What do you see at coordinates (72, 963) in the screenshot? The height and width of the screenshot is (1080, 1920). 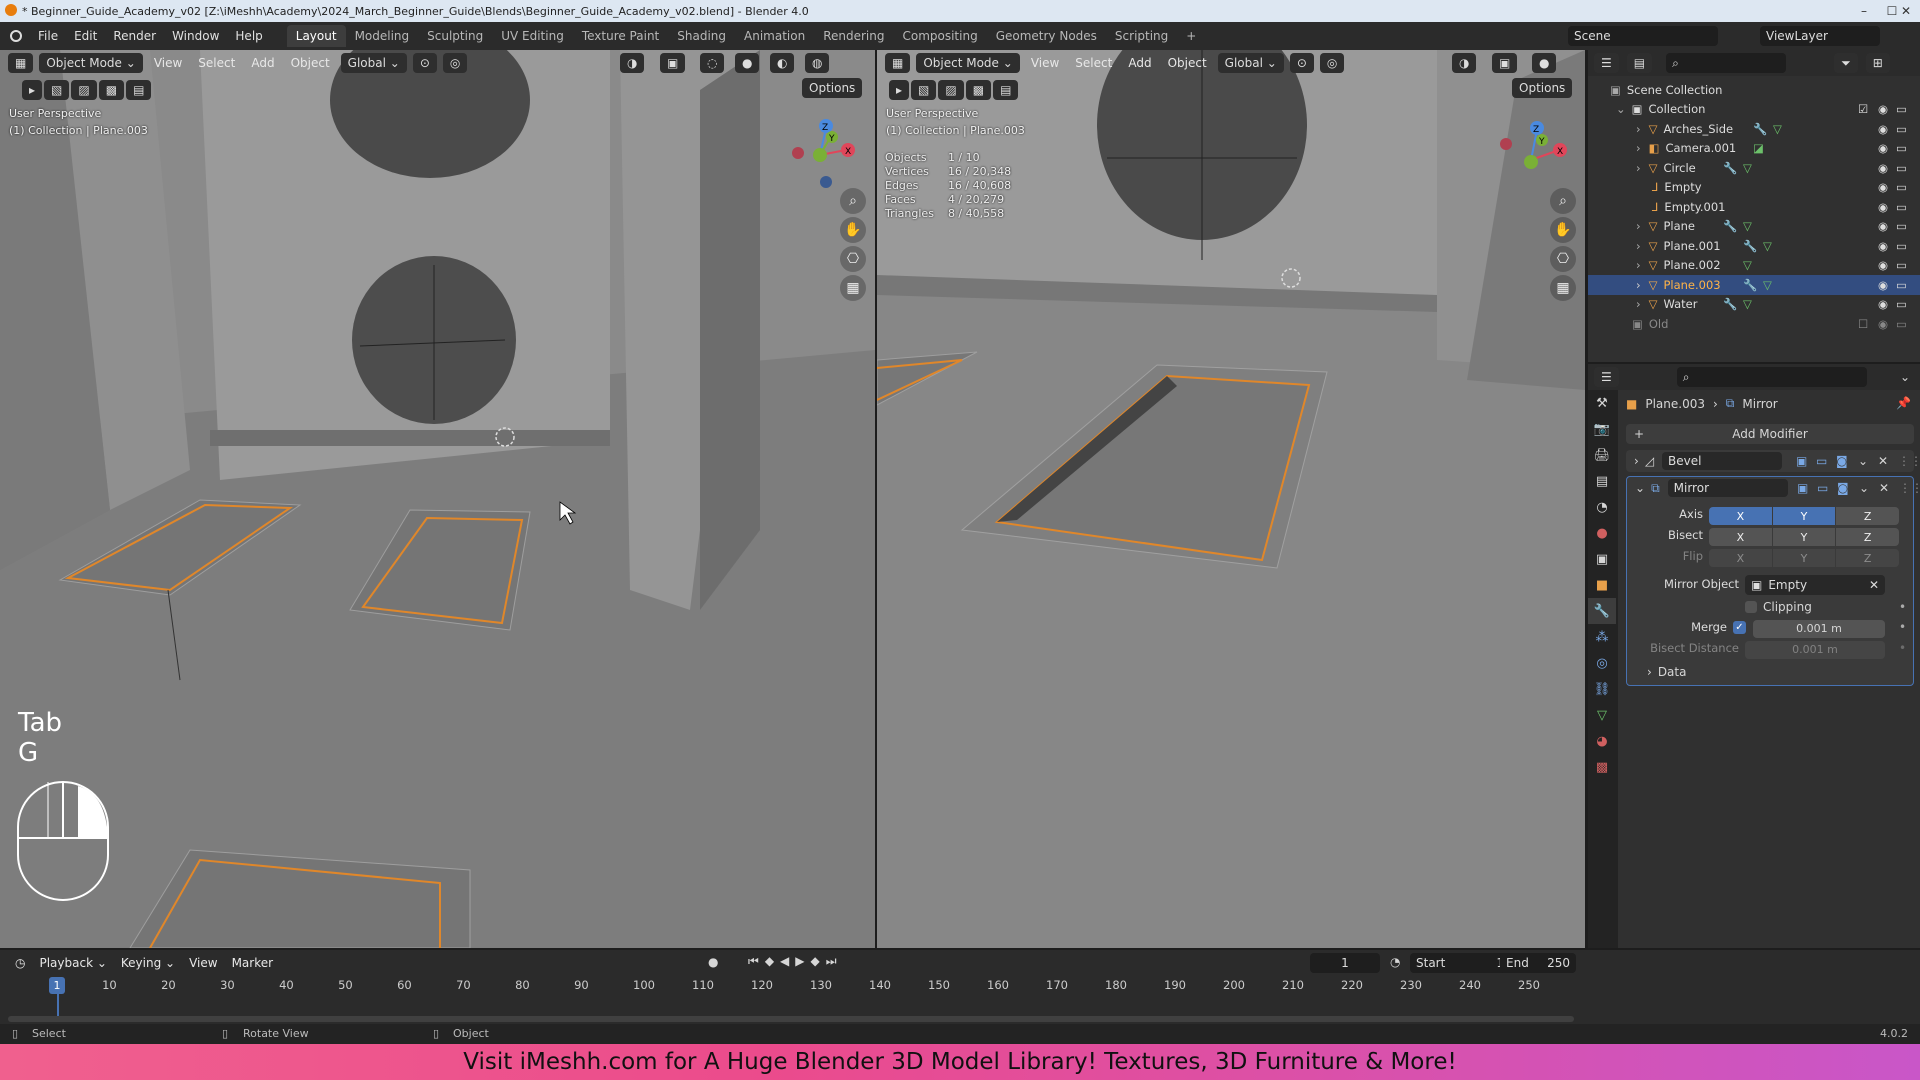 I see `playback-menu: Playback ⌄` at bounding box center [72, 963].